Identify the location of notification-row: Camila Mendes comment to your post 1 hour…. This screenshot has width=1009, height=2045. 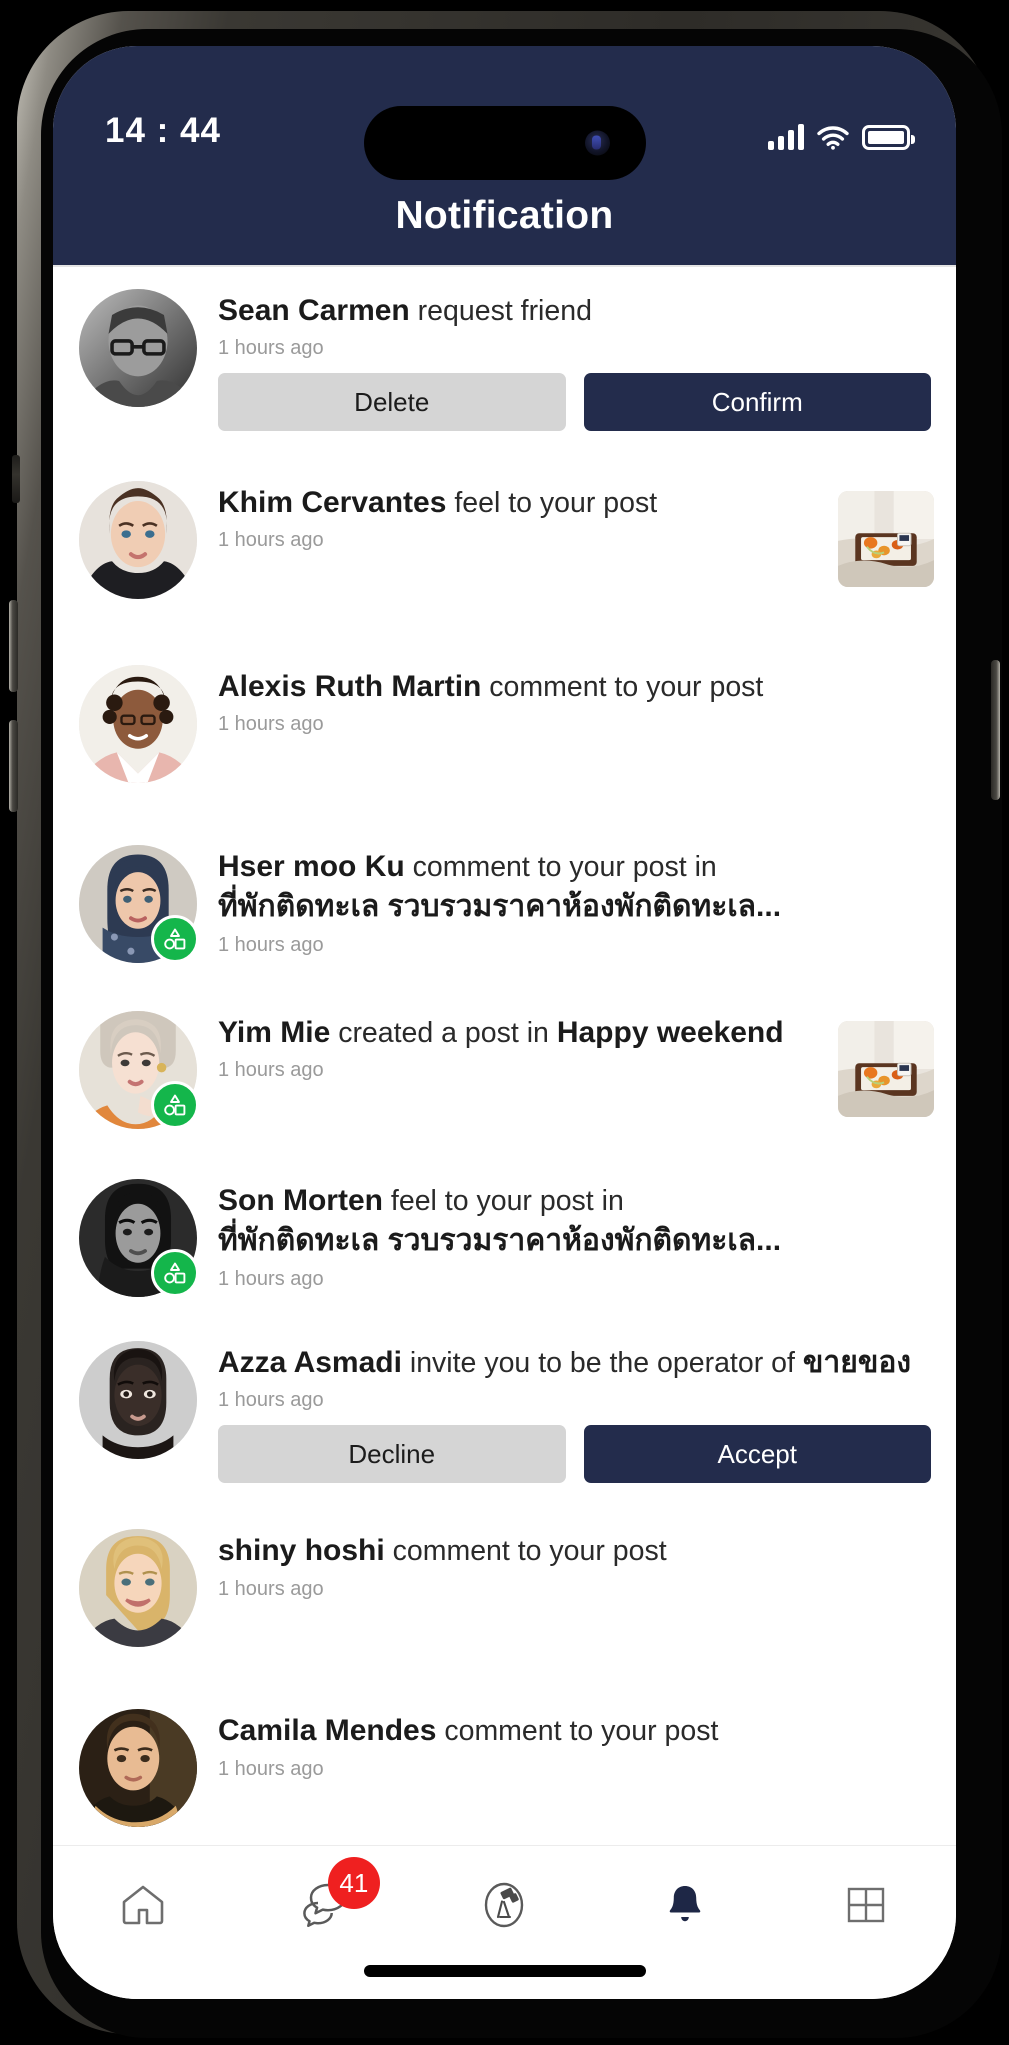
(504, 1761).